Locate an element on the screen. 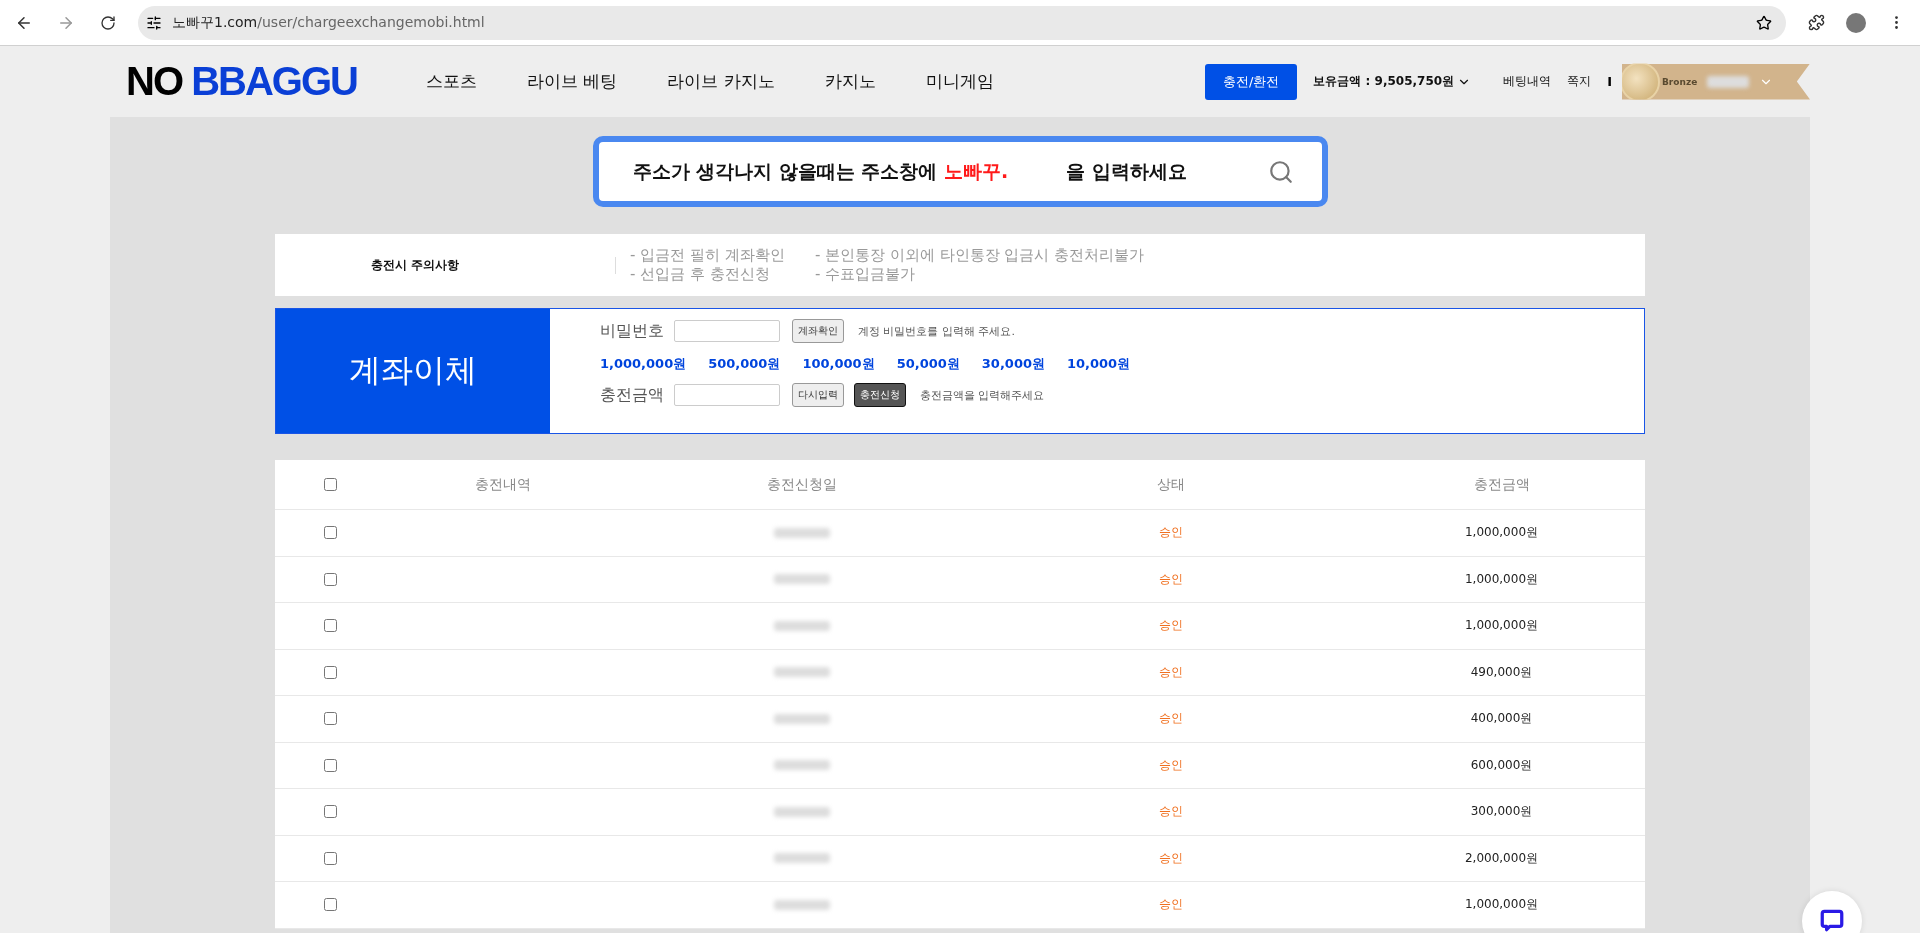 The width and height of the screenshot is (1920, 933). chat-button is located at coordinates (1832, 912).